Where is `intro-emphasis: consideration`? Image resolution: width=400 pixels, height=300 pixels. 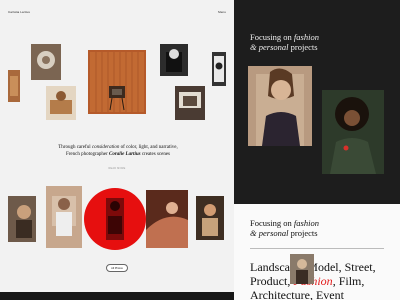
intro-emphasis: consideration is located at coordinates (105, 147).